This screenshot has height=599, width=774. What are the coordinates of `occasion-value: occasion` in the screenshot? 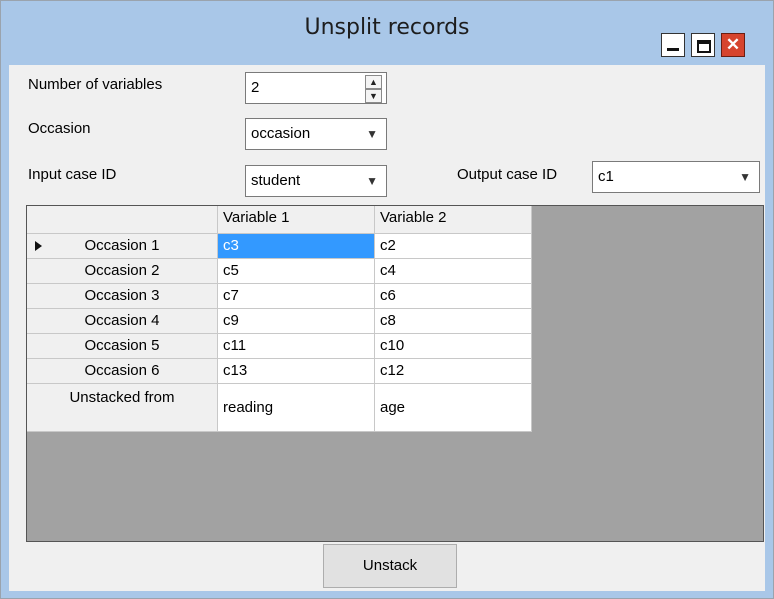 It's located at (281, 133).